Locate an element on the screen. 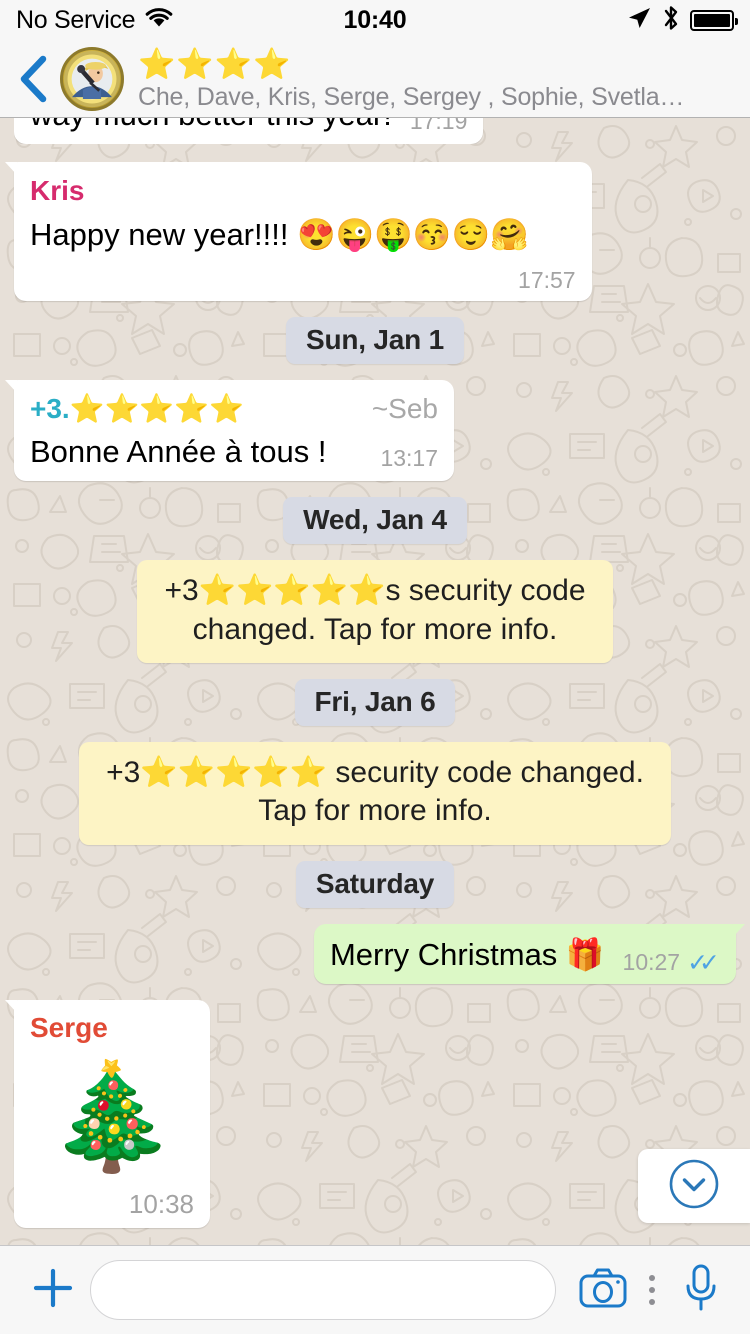 This screenshot has height=1334, width=750. message-sender-name: Kris is located at coordinates (57, 190).